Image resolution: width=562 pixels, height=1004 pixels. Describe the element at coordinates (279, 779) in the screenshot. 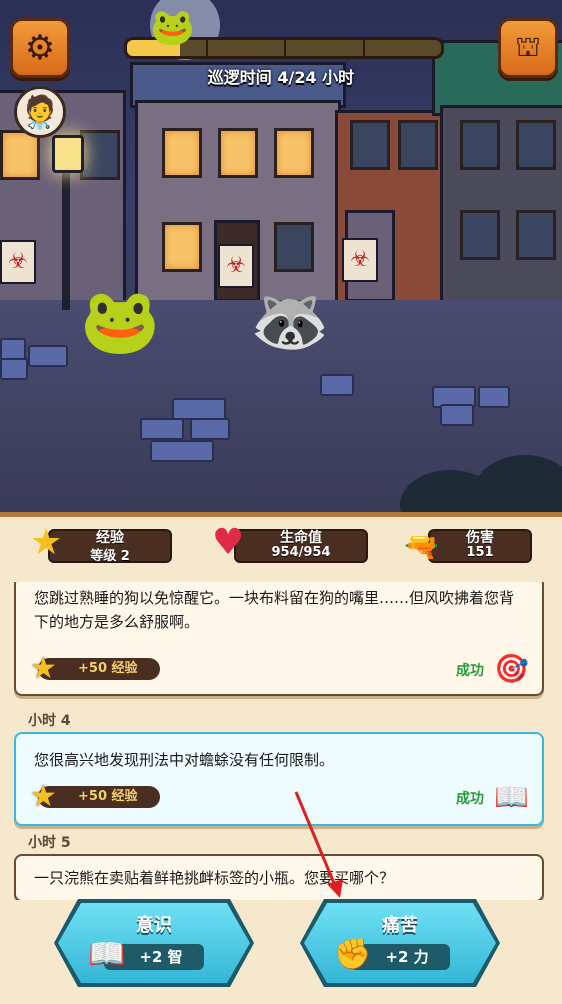

I see `log-entry: 您很高兴地发现刑法中对蟾蜍没有任何限制。 +50 经验 ★ 成功 📖` at that location.